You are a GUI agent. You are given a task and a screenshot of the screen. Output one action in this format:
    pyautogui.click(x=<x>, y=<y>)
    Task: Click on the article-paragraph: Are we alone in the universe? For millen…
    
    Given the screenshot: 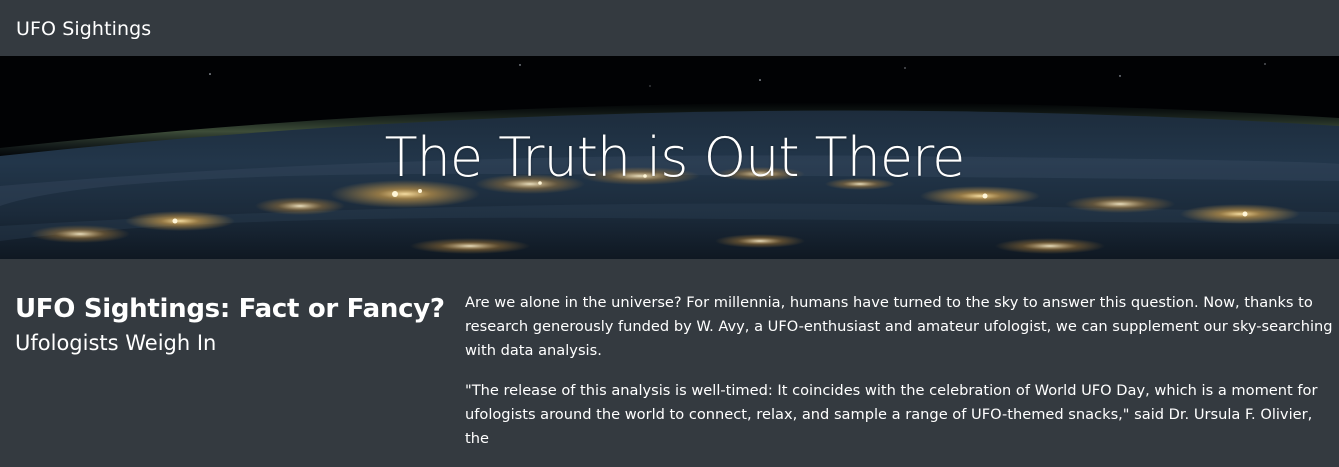 What is the action you would take?
    pyautogui.click(x=899, y=326)
    